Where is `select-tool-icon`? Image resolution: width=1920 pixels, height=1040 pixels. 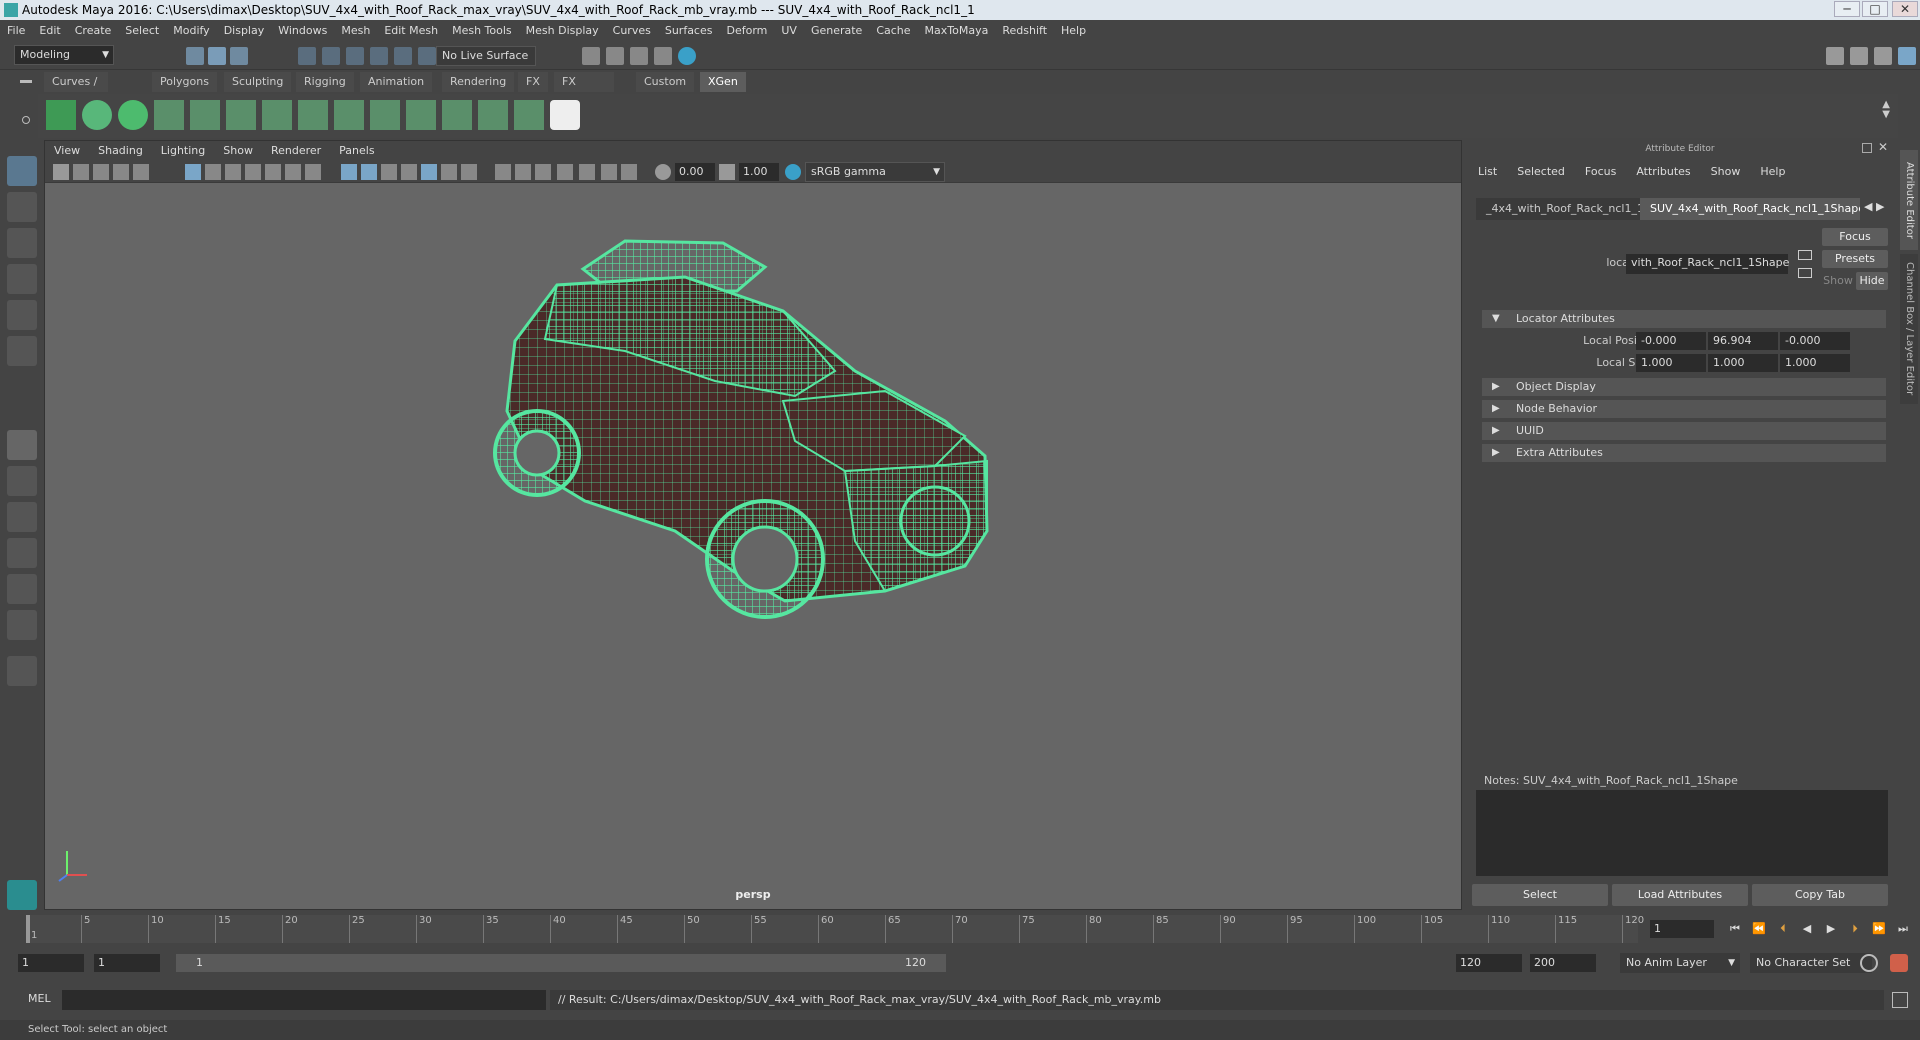 select-tool-icon is located at coordinates (22, 171).